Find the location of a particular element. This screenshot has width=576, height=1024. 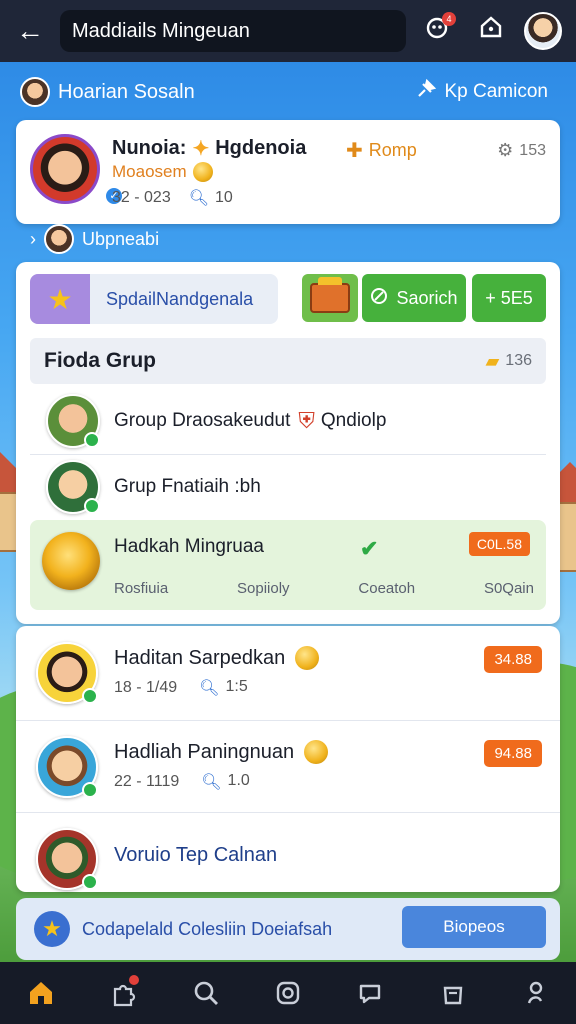

list-item: Haditan Sarpedkan 18 - 1/49 🔍︎ 1:5 34.88 is located at coordinates (288, 672).